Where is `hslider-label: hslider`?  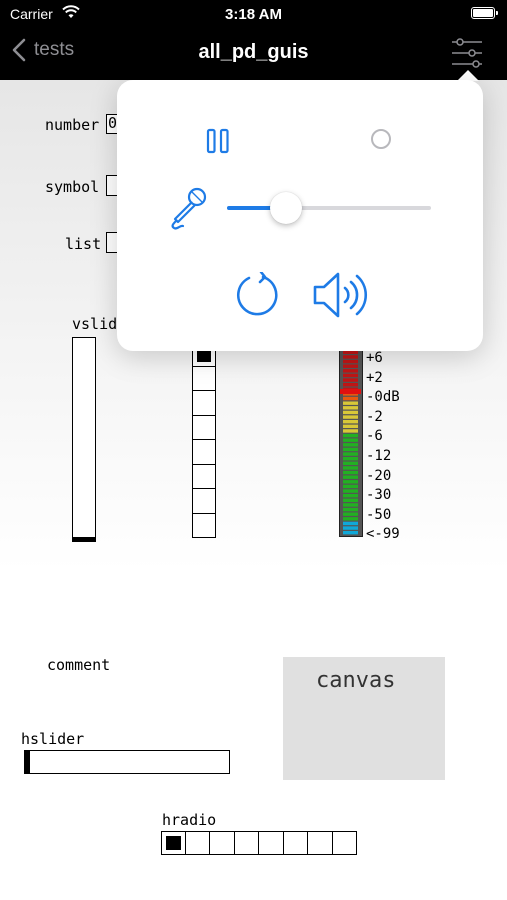
hslider-label: hslider is located at coordinates (53, 739).